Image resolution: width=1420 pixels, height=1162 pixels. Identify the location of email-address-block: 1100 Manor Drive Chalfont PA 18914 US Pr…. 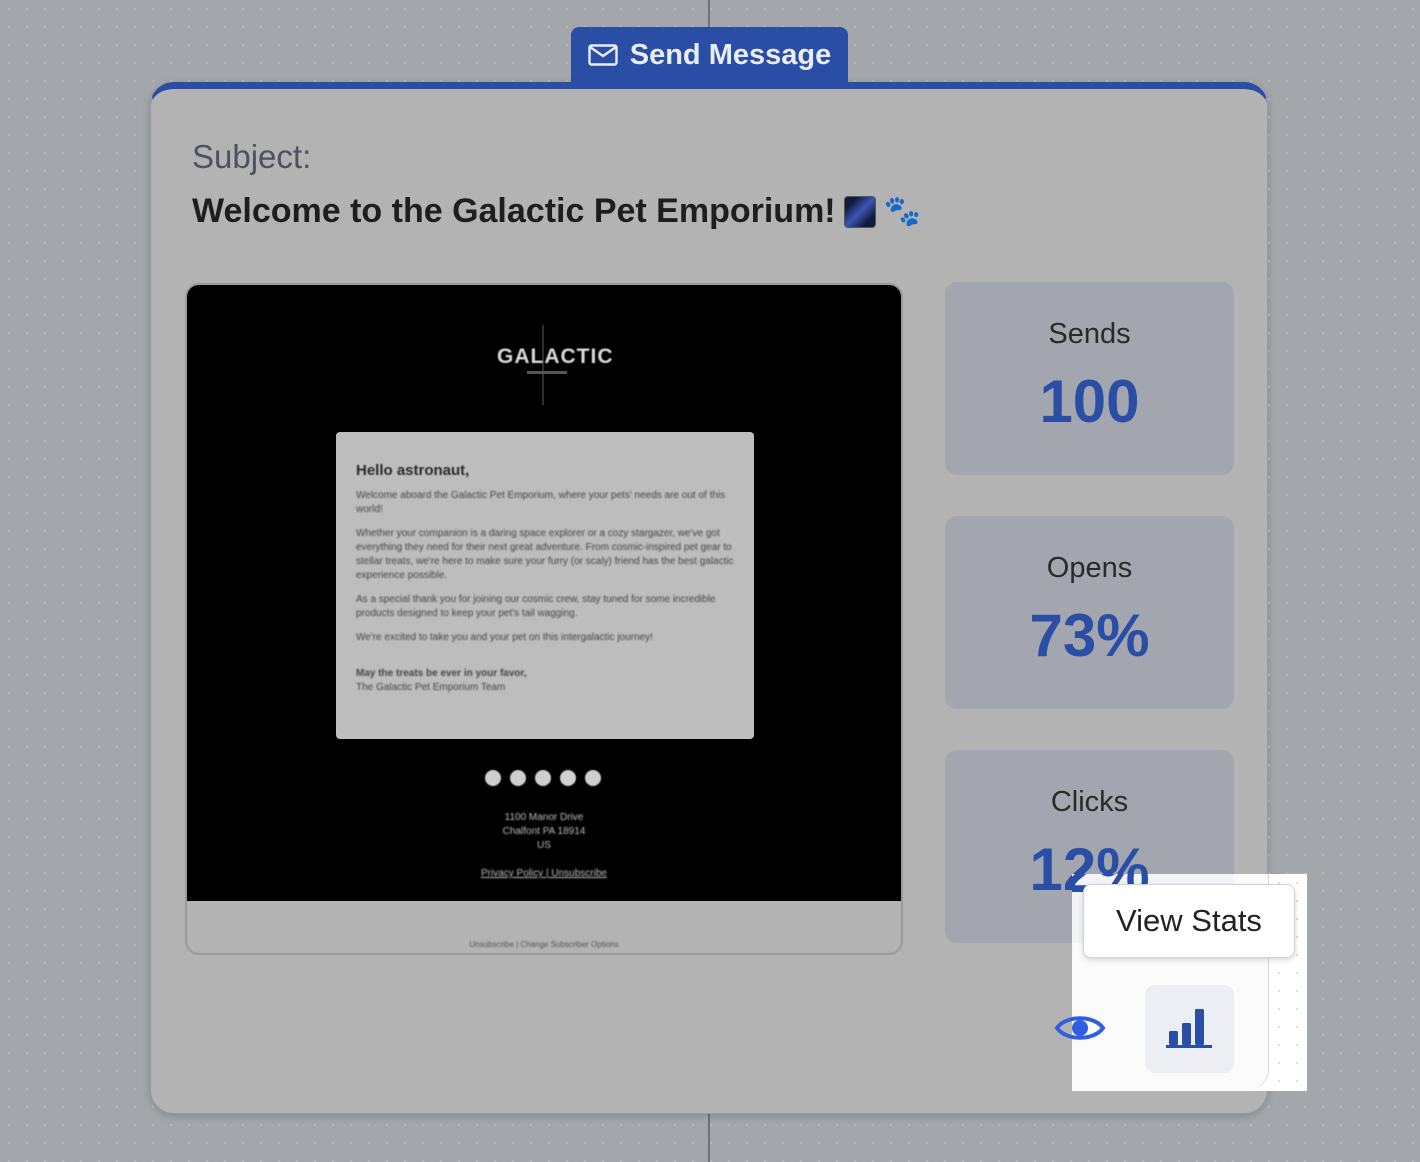
(544, 846).